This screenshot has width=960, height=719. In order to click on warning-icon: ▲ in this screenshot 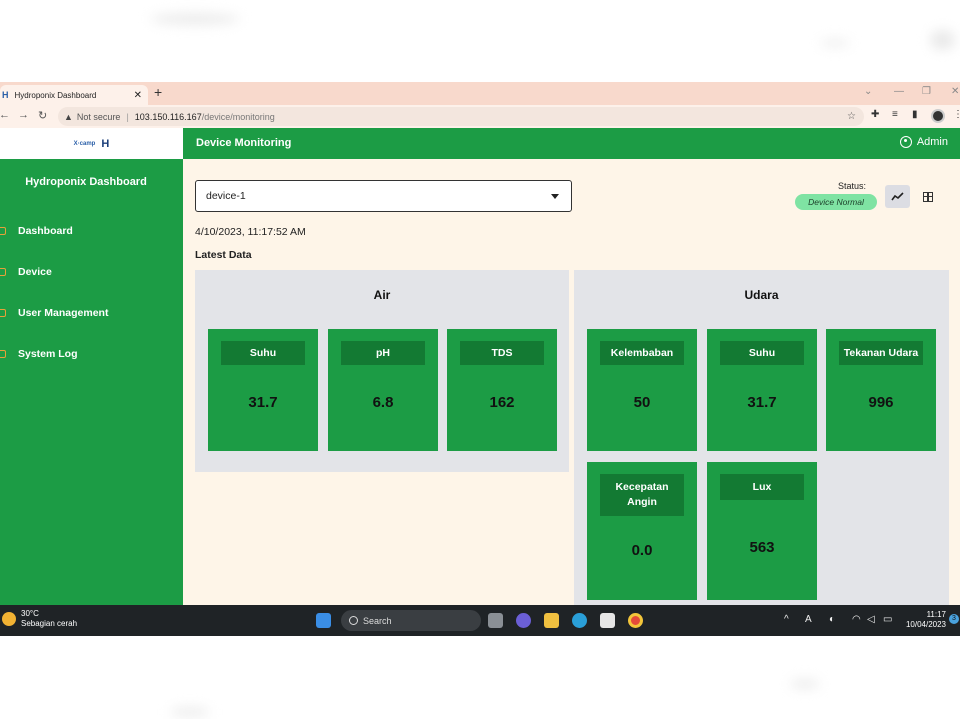, I will do `click(68, 116)`.